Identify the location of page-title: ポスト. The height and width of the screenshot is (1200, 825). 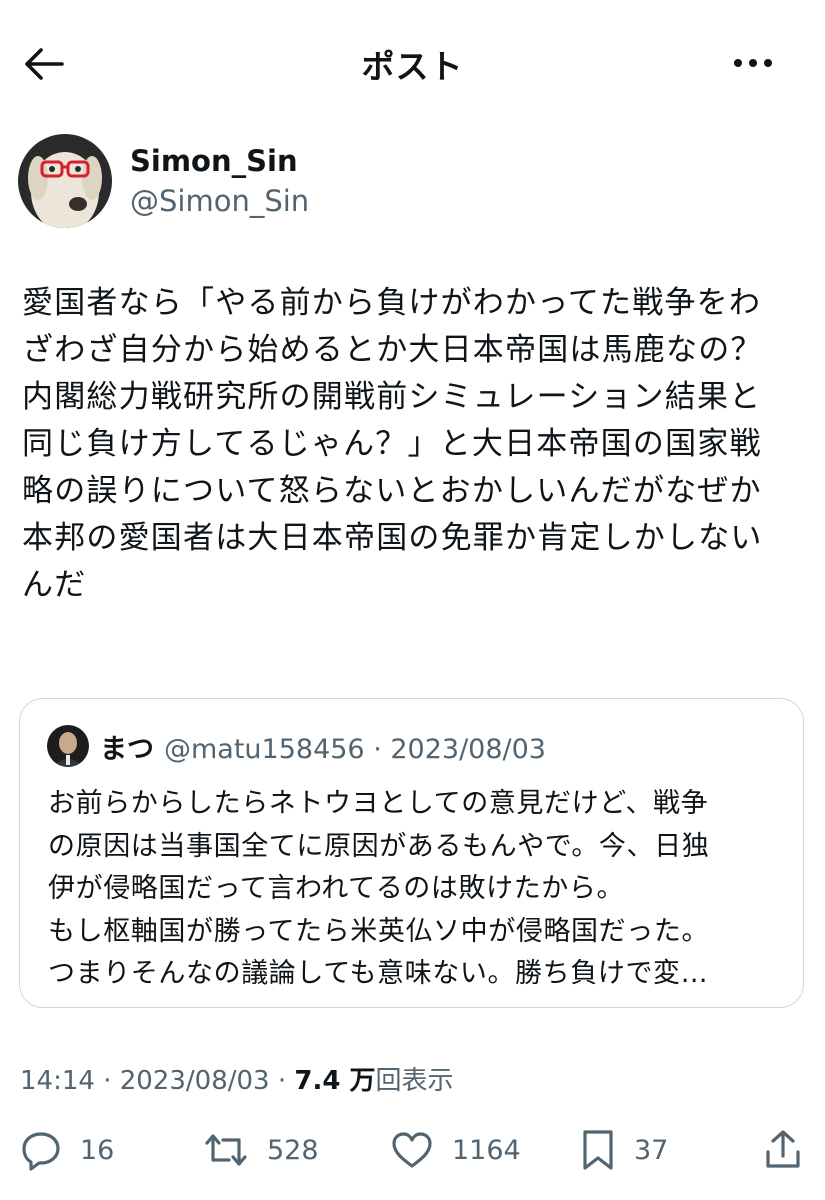
(412, 66).